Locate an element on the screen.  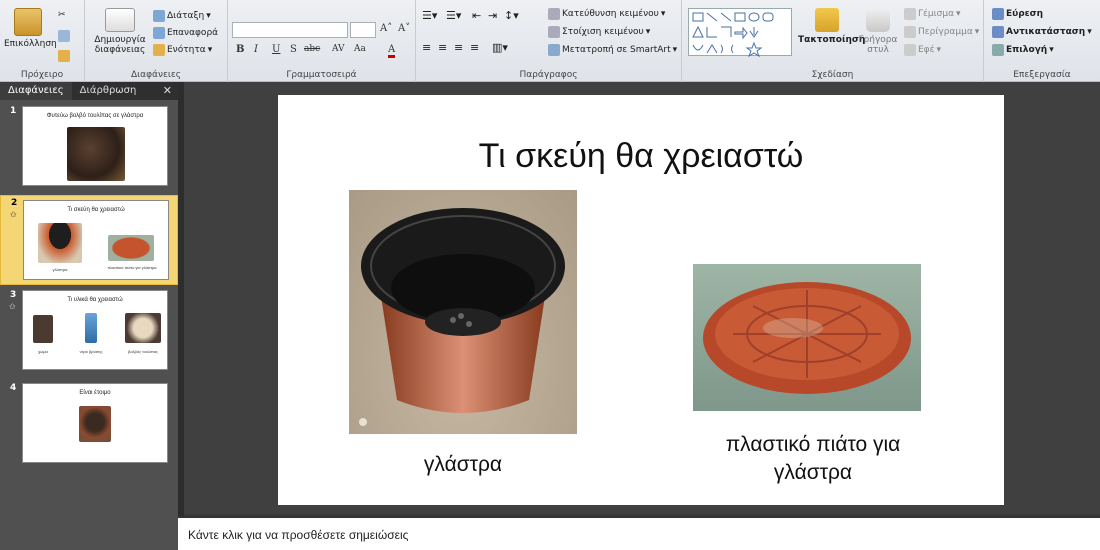
reset-icon is located at coordinates (159, 33).